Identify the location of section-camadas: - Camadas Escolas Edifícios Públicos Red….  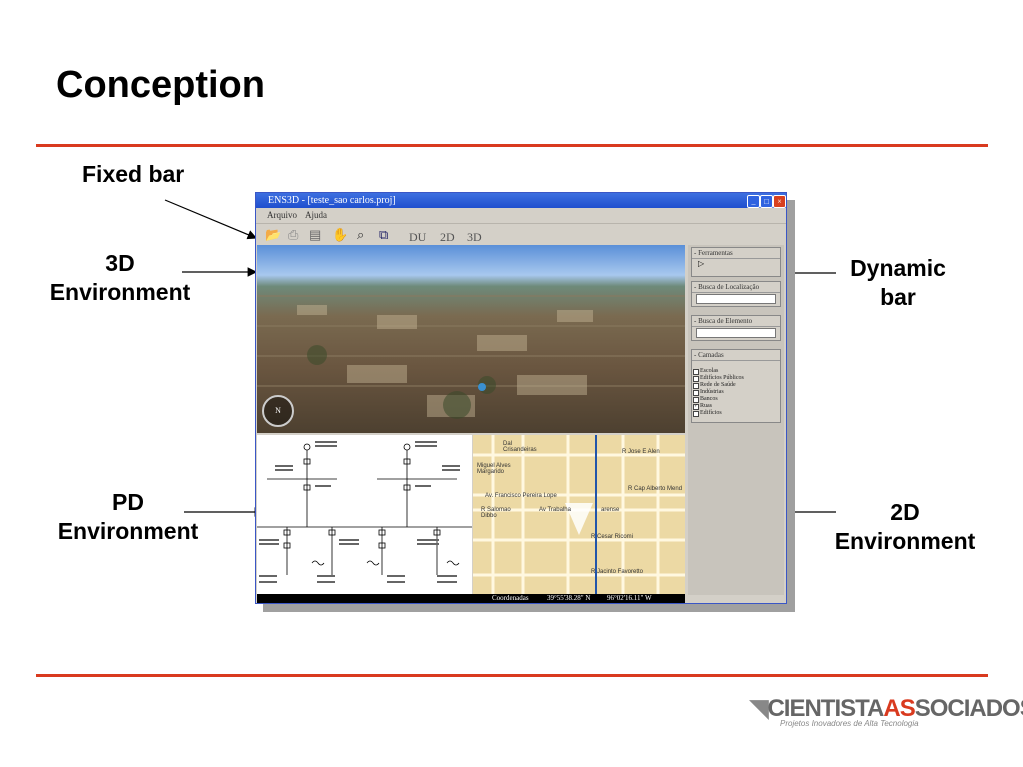
(736, 386).